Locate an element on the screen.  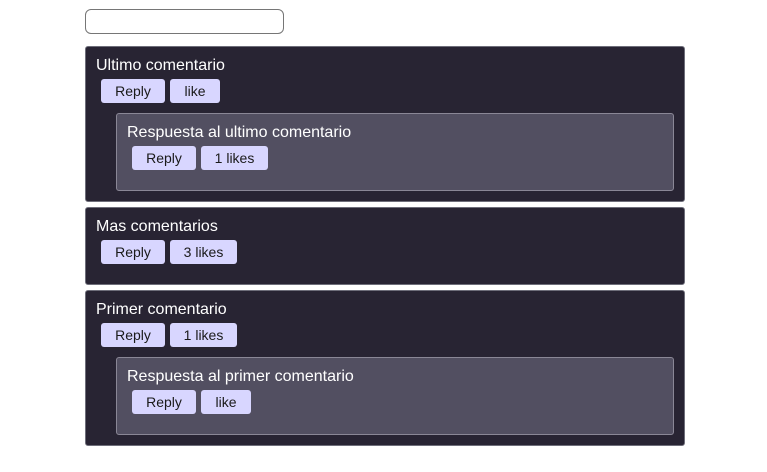
reply-text: Respuesta al primer comentario is located at coordinates (240, 376).